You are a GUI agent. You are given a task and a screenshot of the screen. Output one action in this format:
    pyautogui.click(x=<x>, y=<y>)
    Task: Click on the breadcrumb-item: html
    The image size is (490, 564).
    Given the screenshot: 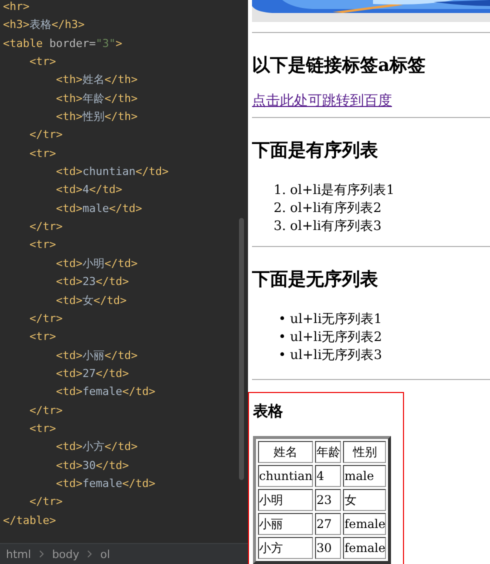 What is the action you would take?
    pyautogui.click(x=19, y=554)
    